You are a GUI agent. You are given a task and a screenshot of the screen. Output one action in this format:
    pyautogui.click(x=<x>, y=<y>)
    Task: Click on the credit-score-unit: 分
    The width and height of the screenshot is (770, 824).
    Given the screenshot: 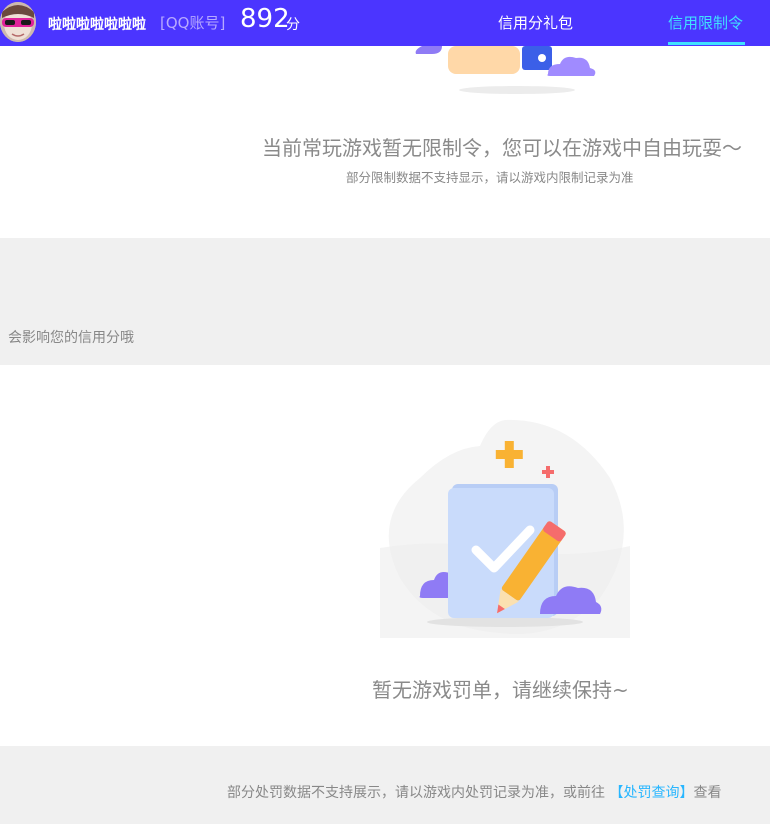 What is the action you would take?
    pyautogui.click(x=293, y=25)
    